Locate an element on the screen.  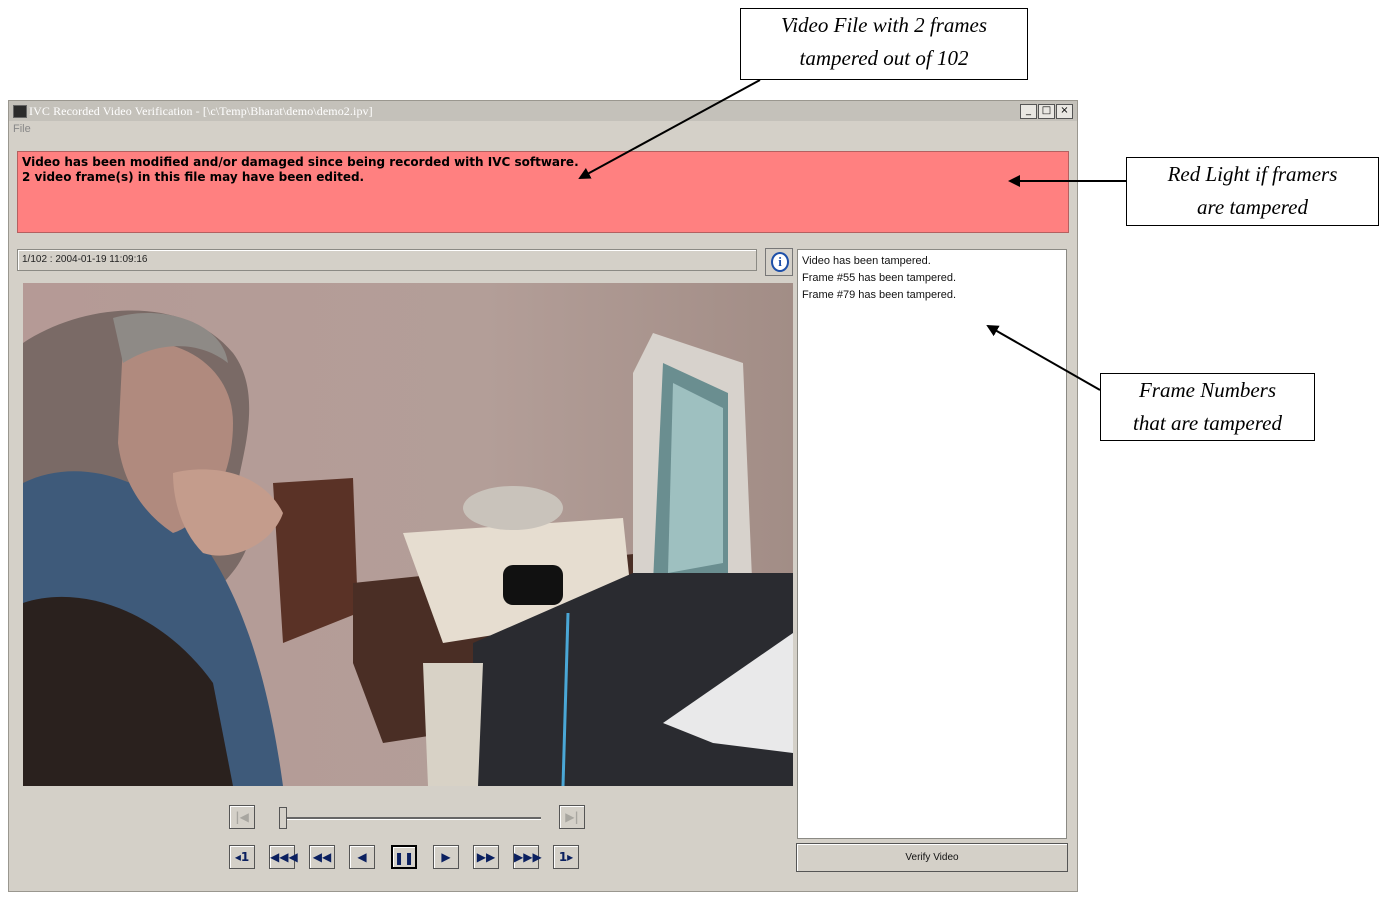
position-slider-track is located at coordinates (413, 818).